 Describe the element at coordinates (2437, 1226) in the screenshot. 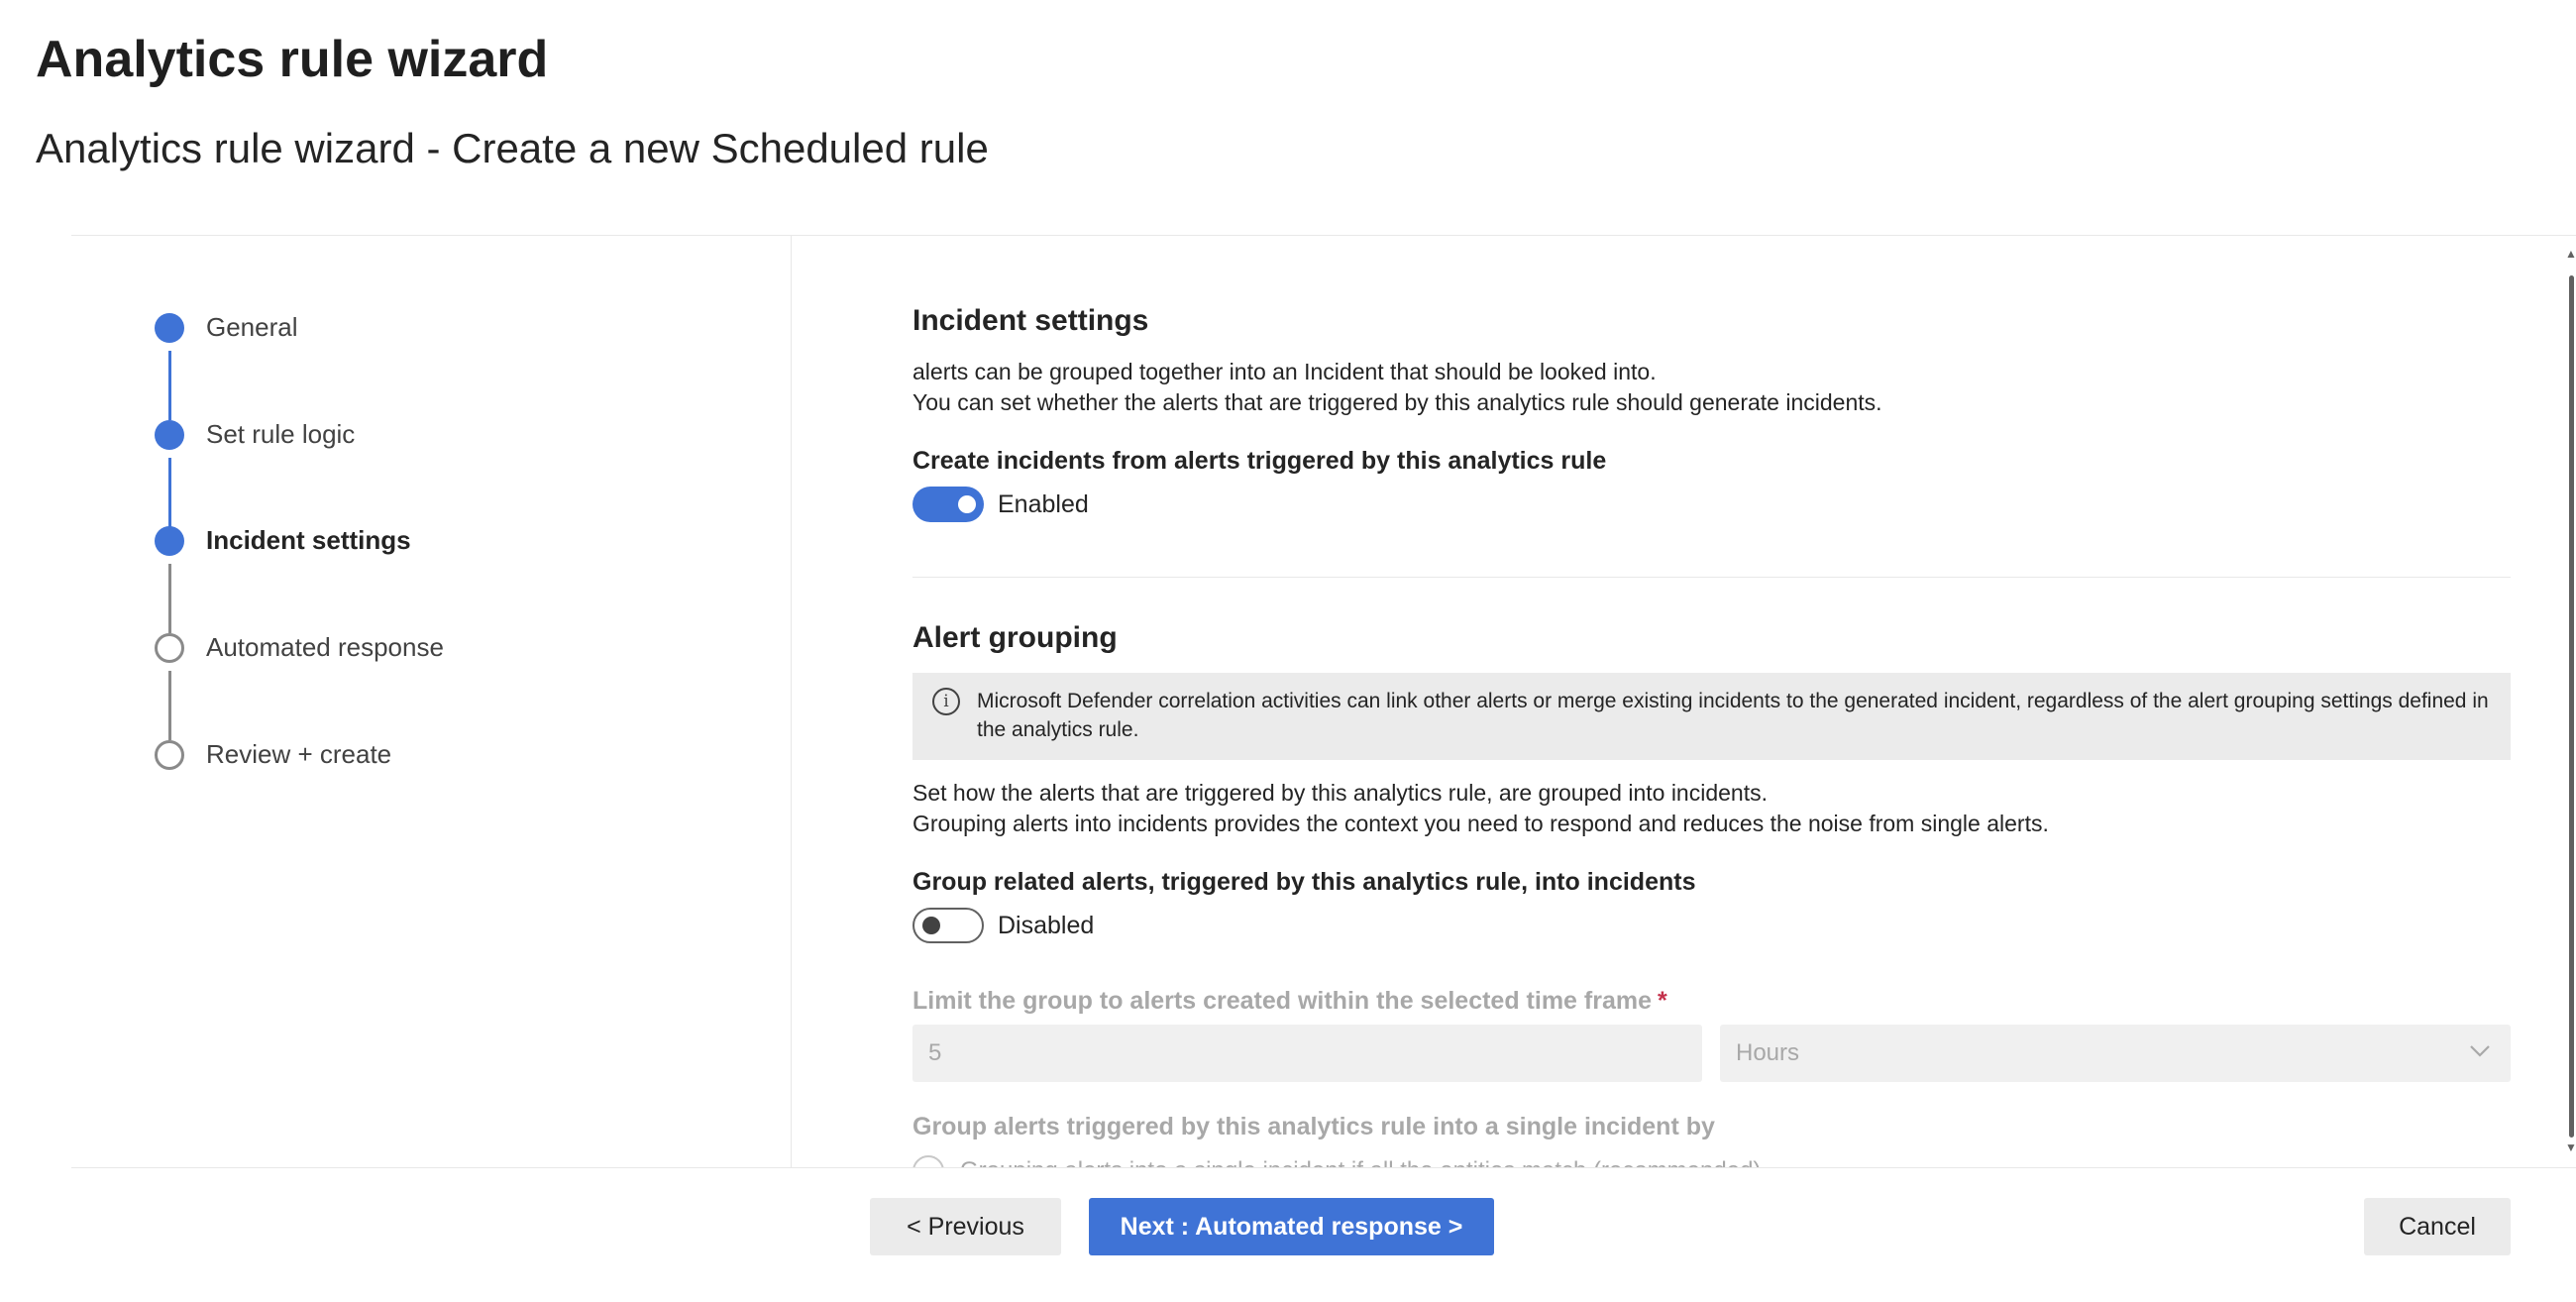

I see `cancel-button: Cancel` at that location.